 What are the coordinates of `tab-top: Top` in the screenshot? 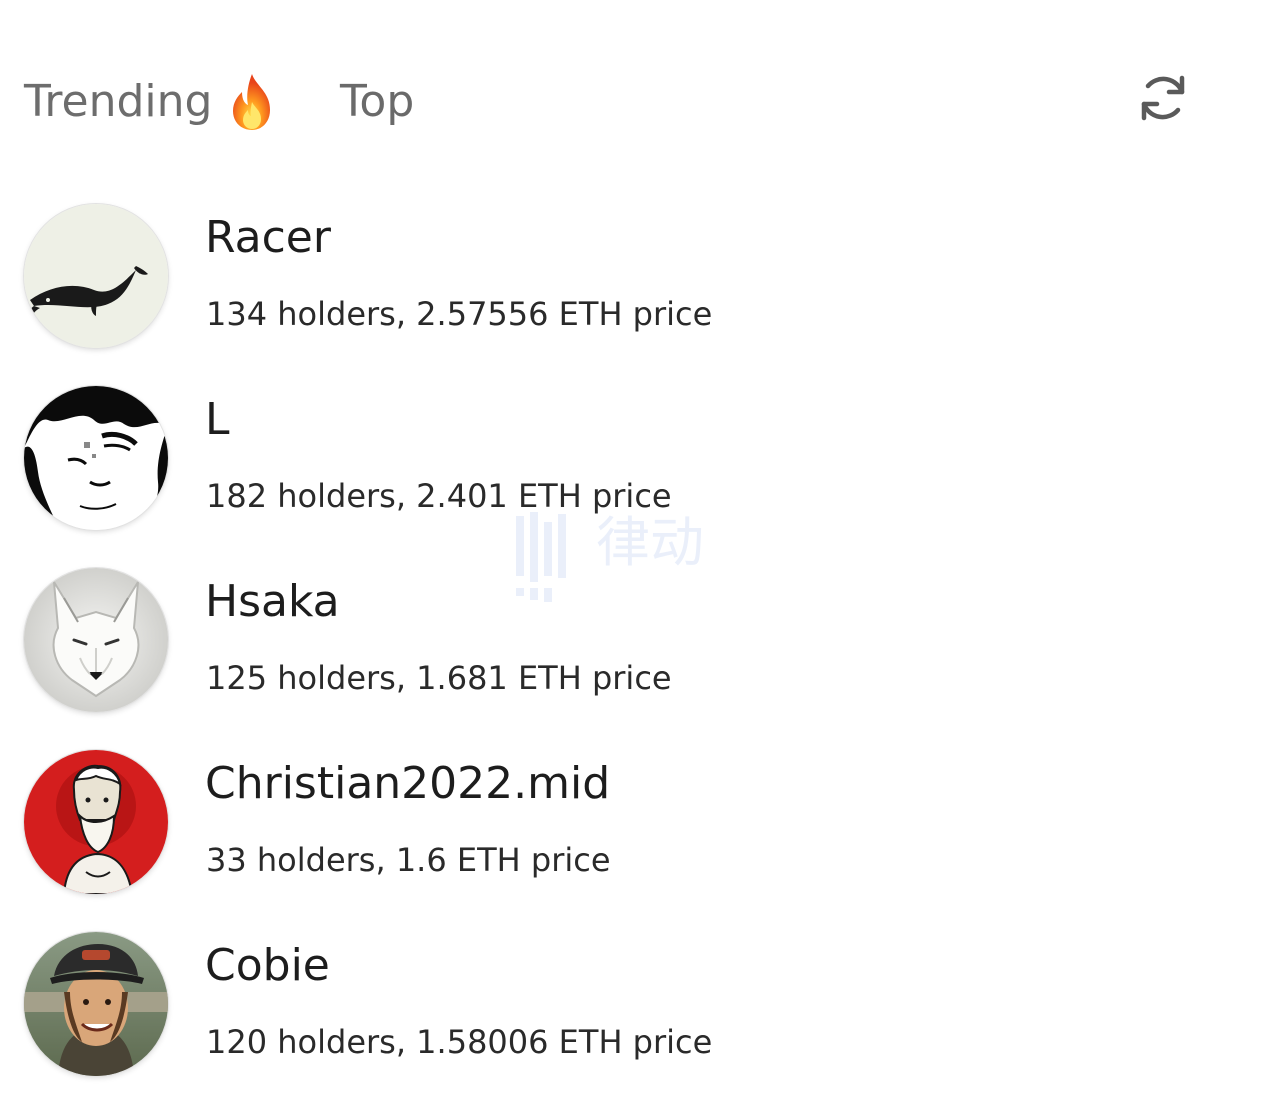 It's located at (377, 102).